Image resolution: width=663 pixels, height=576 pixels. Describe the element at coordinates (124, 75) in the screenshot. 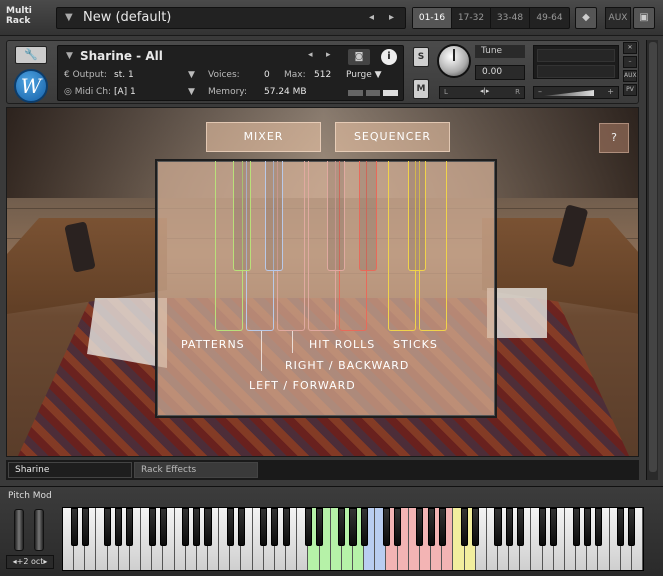

I see `output-value: st. 1` at that location.